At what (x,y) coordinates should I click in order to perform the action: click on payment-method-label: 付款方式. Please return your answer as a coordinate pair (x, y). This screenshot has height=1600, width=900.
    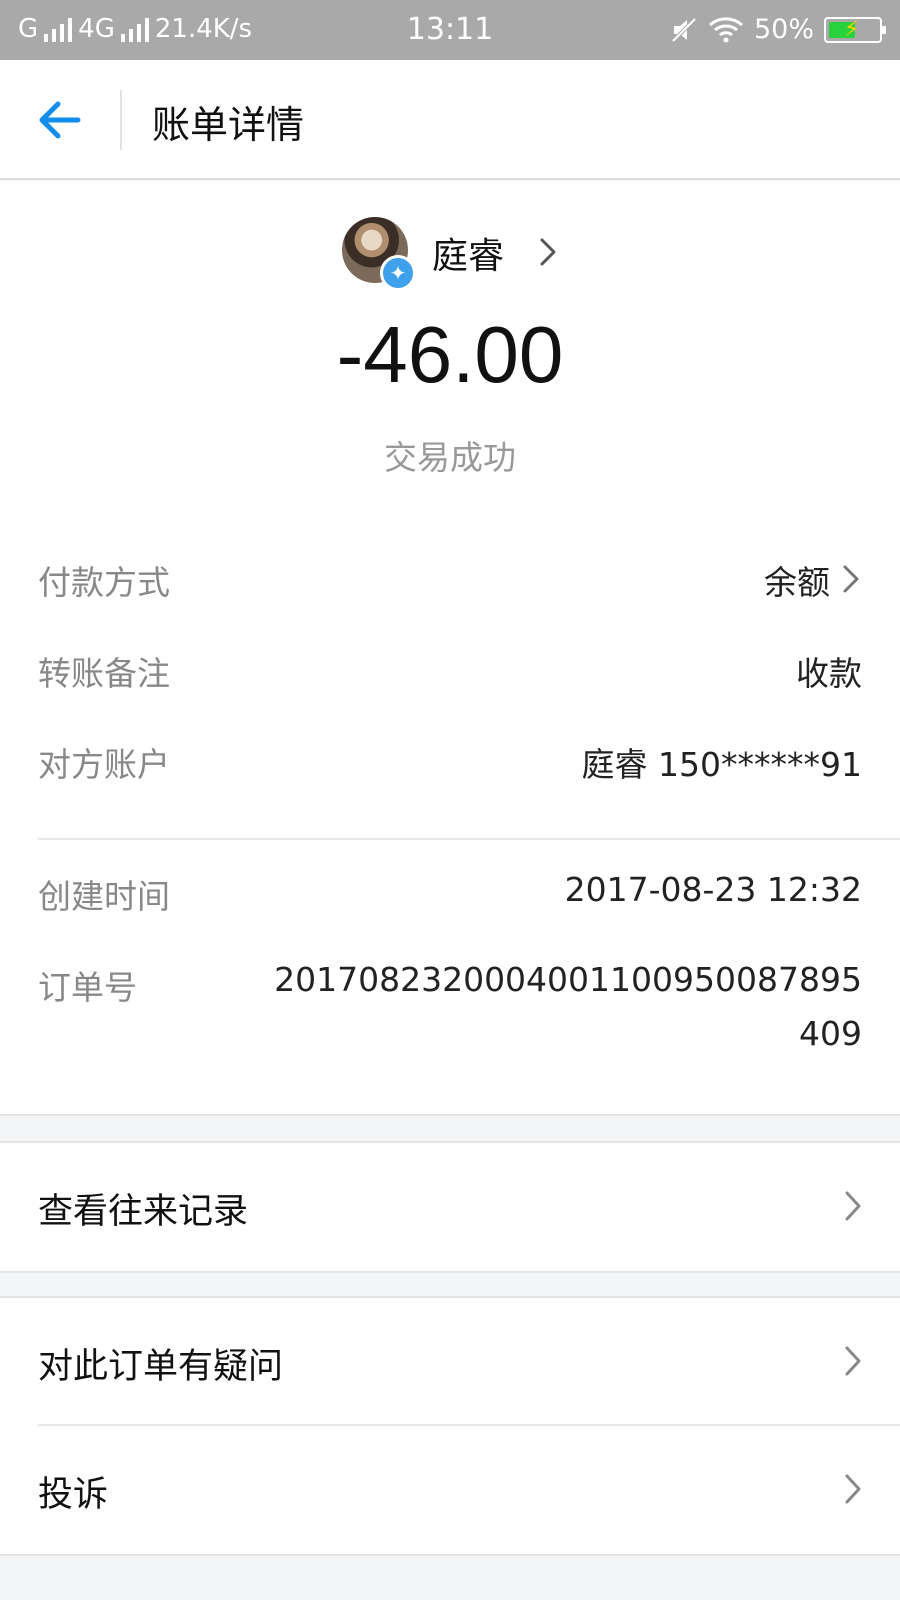
    Looking at the image, I should click on (104, 582).